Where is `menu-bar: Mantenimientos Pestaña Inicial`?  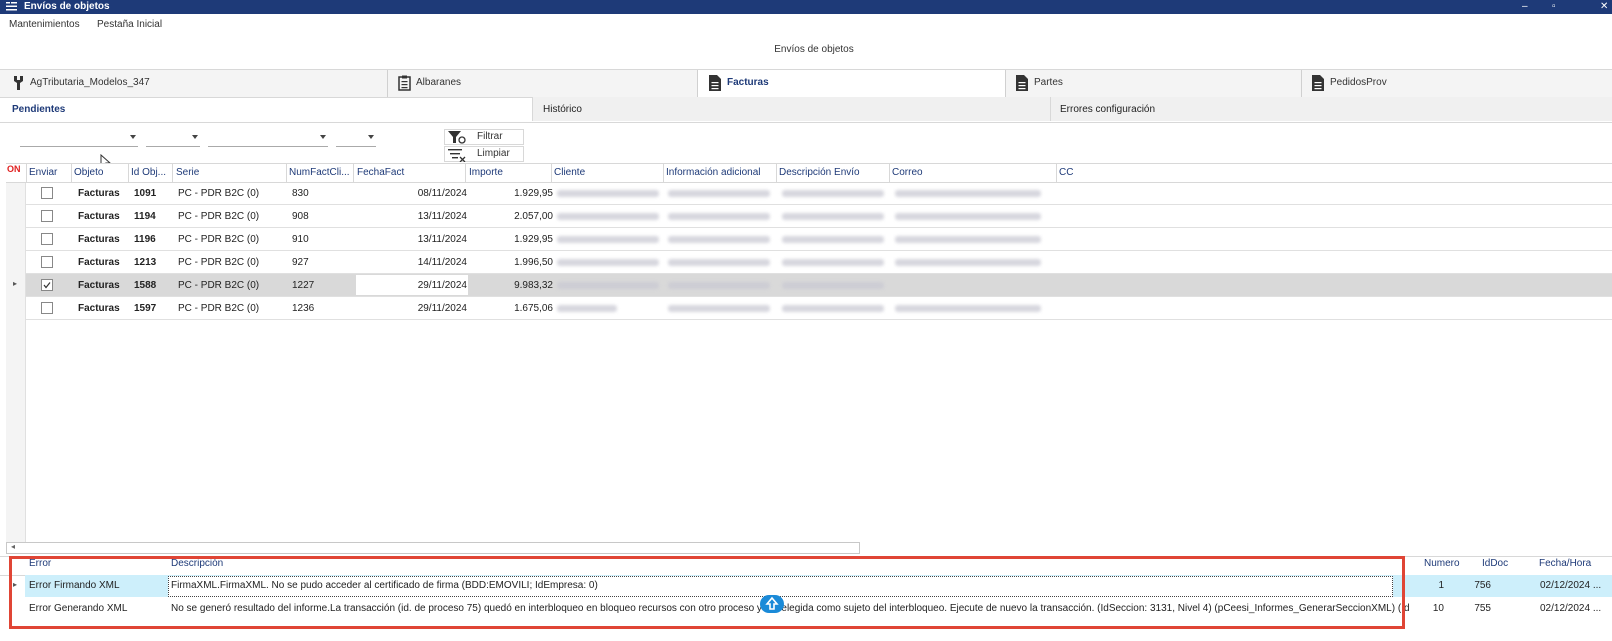
menu-bar: Mantenimientos Pestaña Inicial is located at coordinates (806, 25).